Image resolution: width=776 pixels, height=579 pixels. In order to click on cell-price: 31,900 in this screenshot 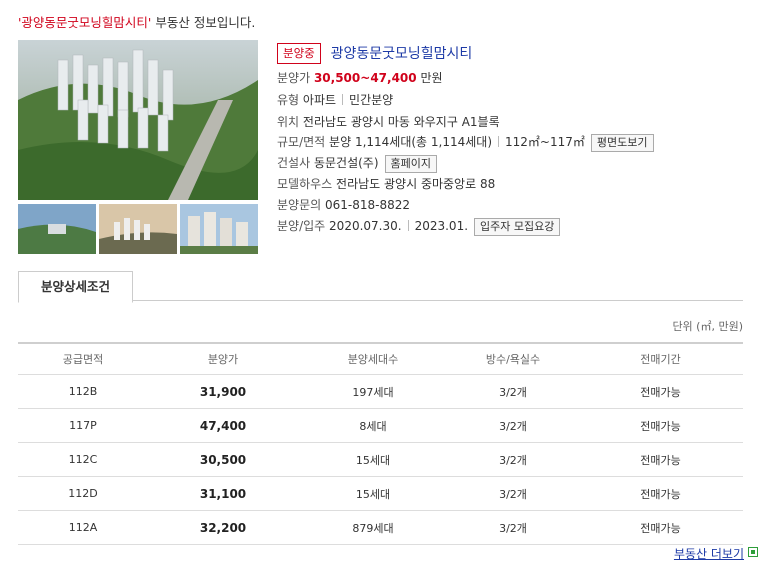, I will do `click(223, 391)`.